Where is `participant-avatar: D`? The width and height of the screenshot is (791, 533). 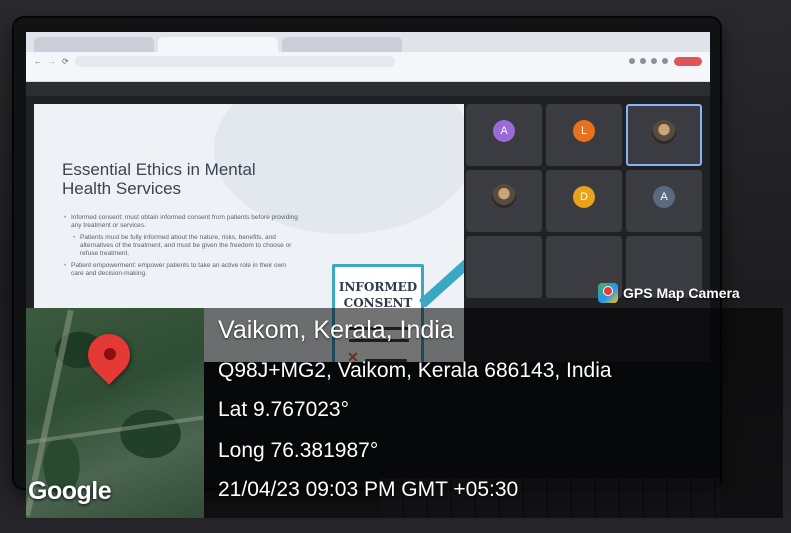 participant-avatar: D is located at coordinates (584, 197).